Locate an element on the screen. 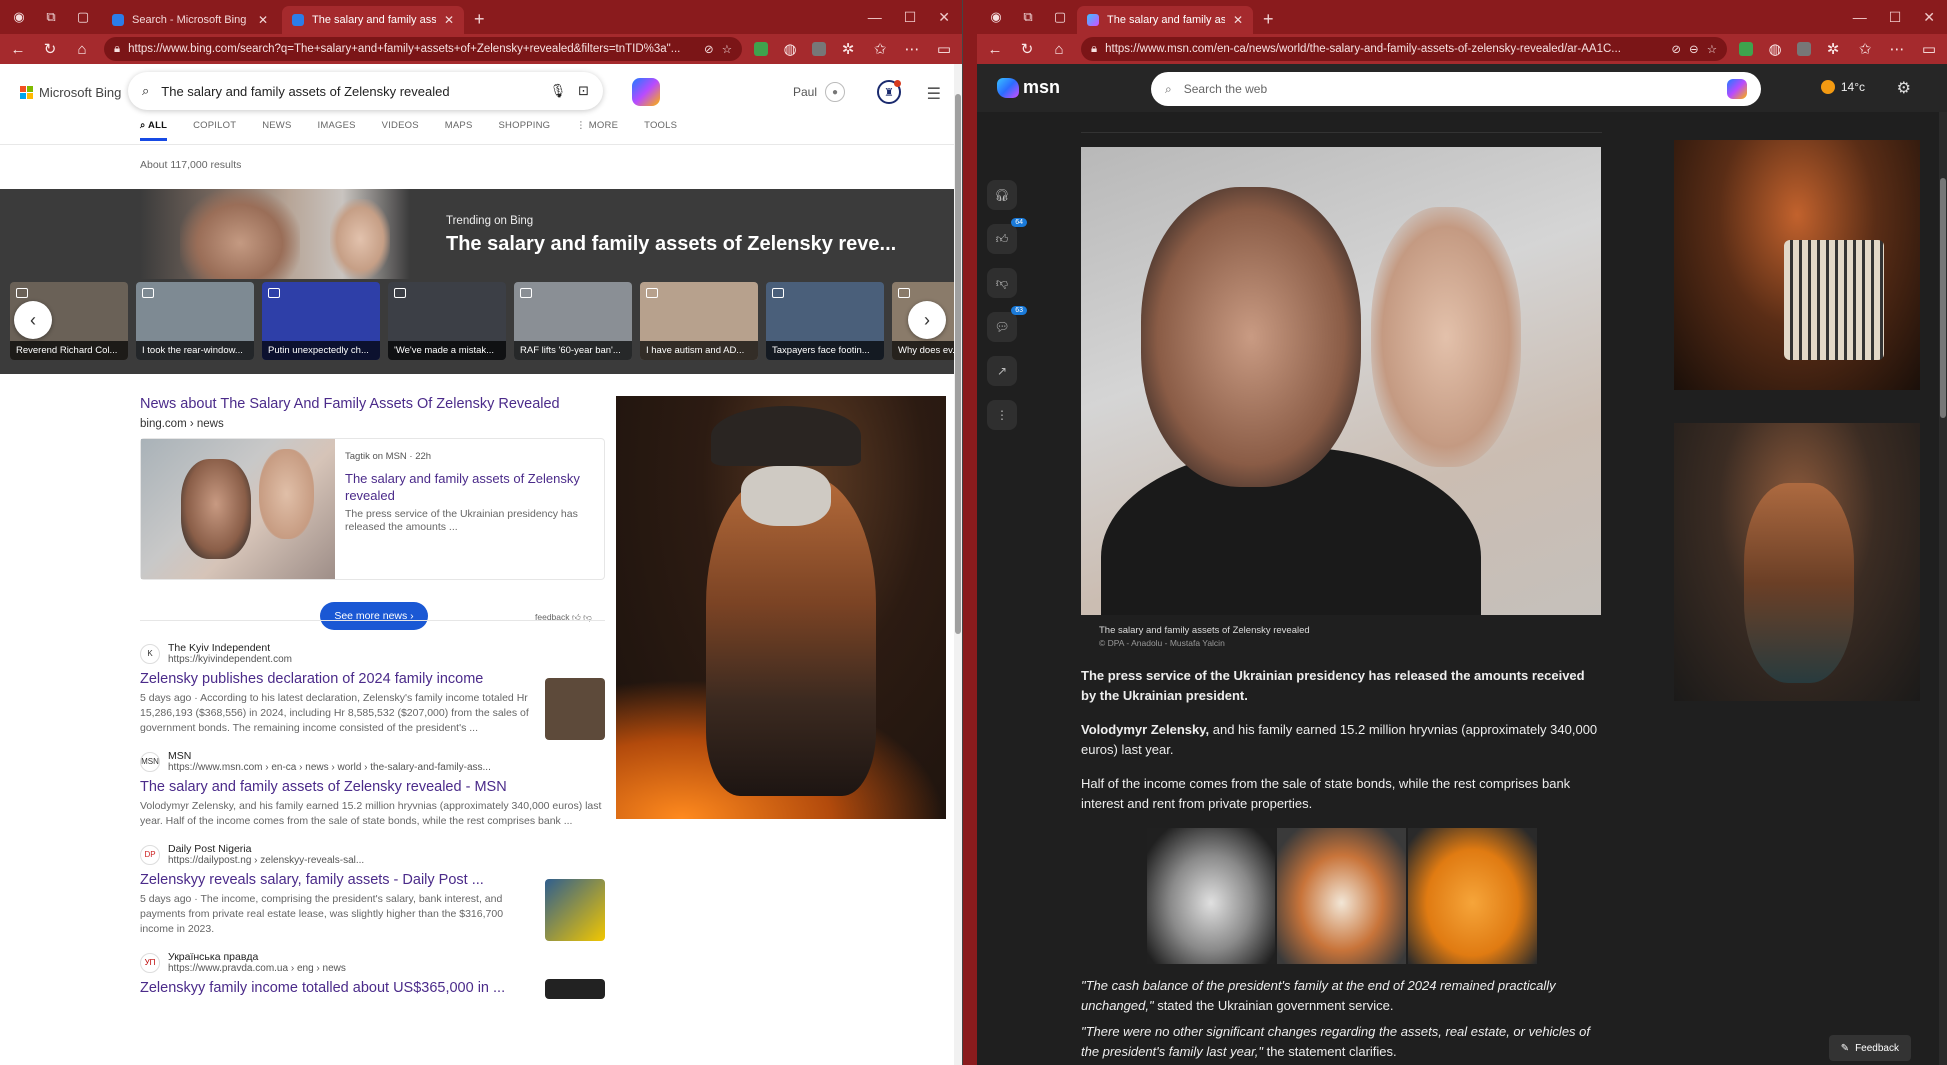 This screenshot has width=1947, height=1065. trending-hero-image is located at coordinates (275, 234).